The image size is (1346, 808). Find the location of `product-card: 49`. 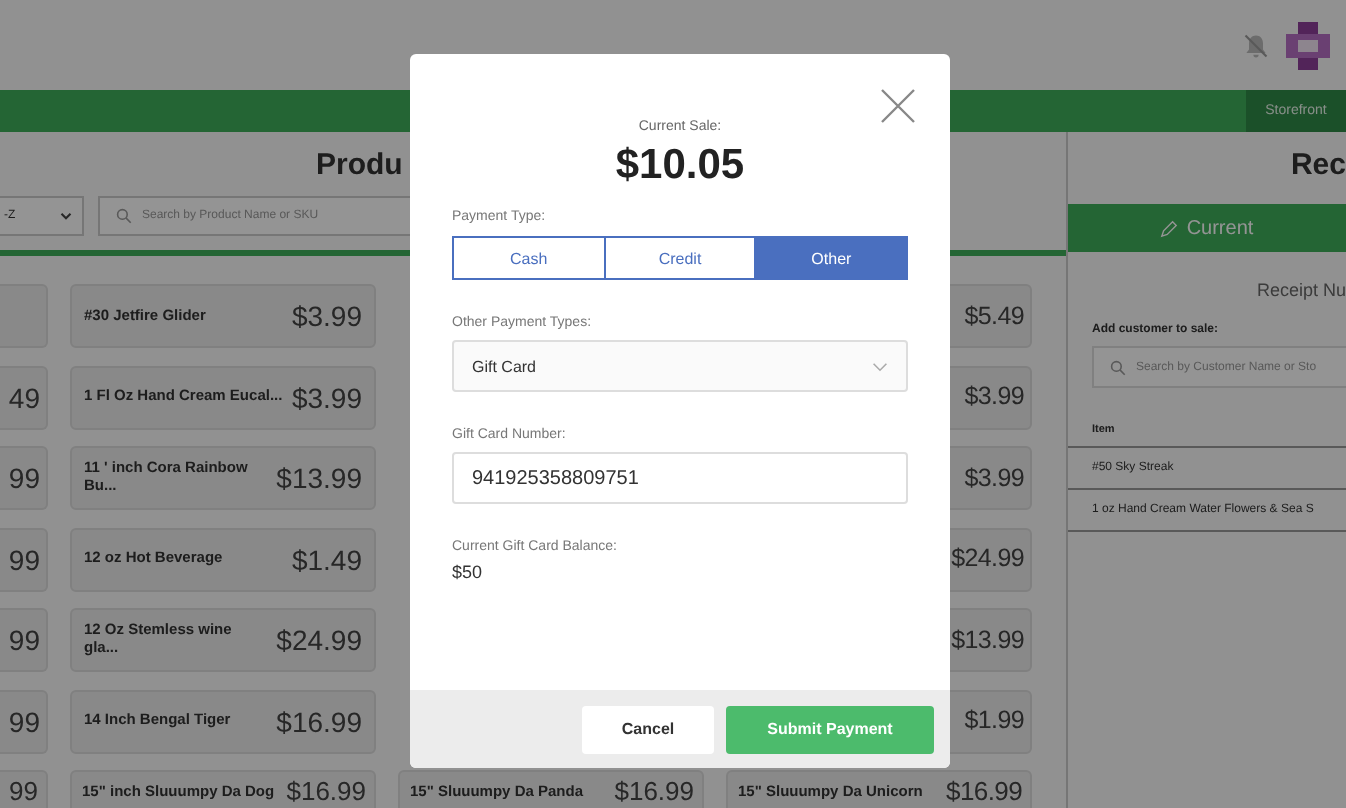

product-card: 49 is located at coordinates (24, 397).